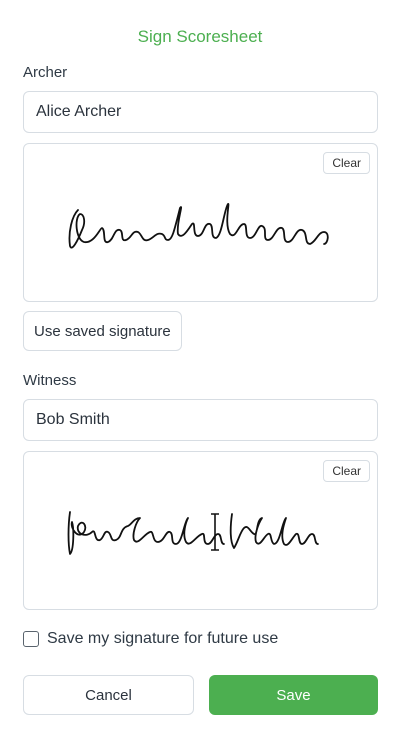 The width and height of the screenshot is (400, 738). Describe the element at coordinates (31, 639) in the screenshot. I see `save-signature-checkbox` at that location.